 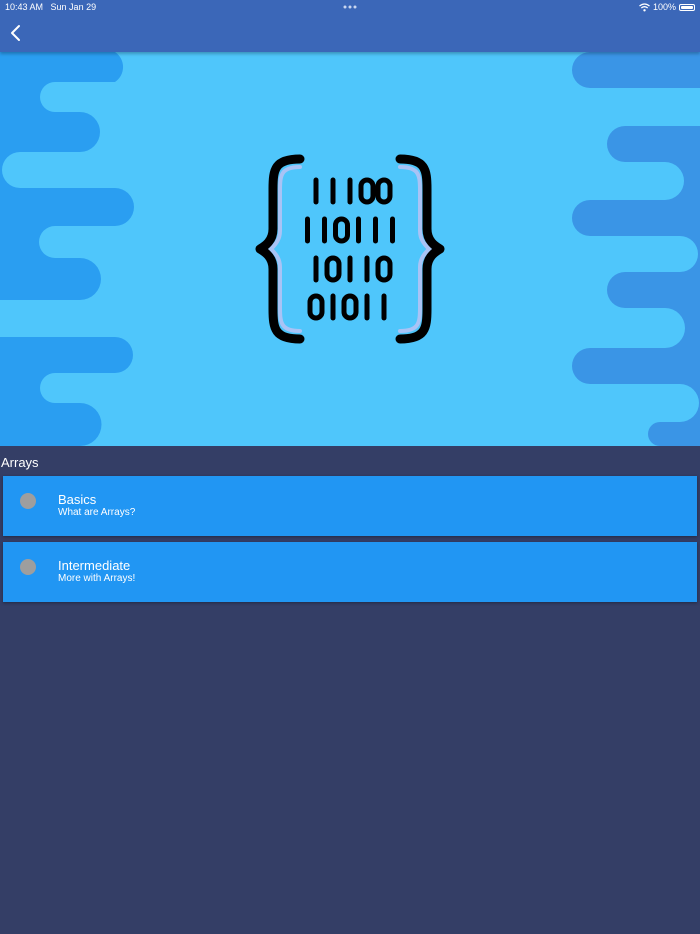 I want to click on status-date: Sun Jan 29, so click(x=73, y=7).